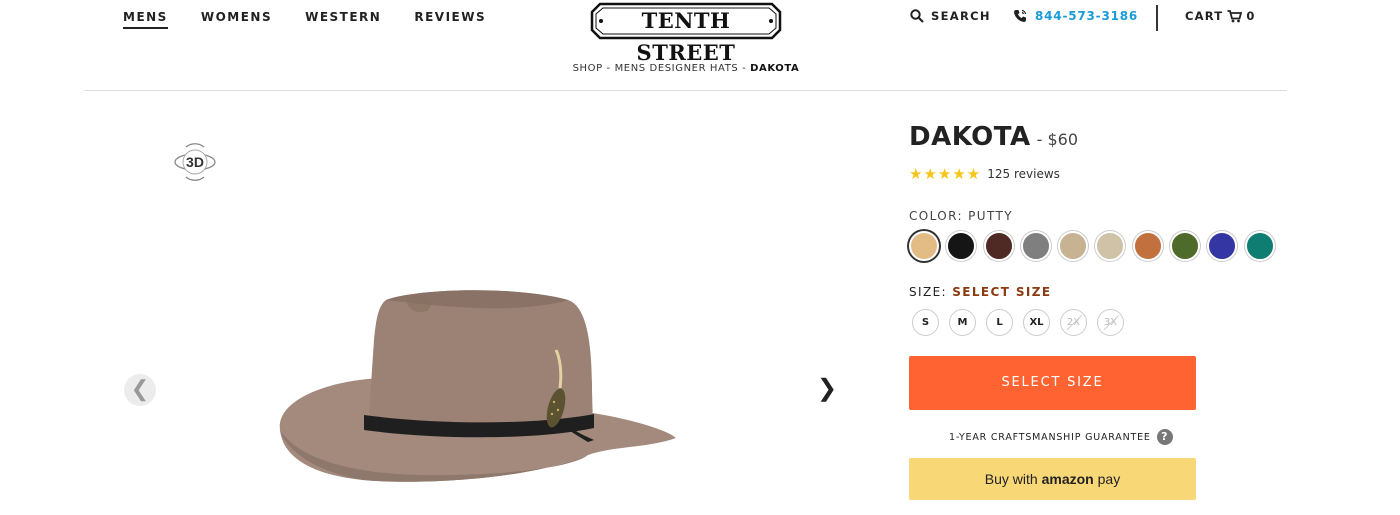 This screenshot has height=515, width=1400. I want to click on product-image, so click(474, 385).